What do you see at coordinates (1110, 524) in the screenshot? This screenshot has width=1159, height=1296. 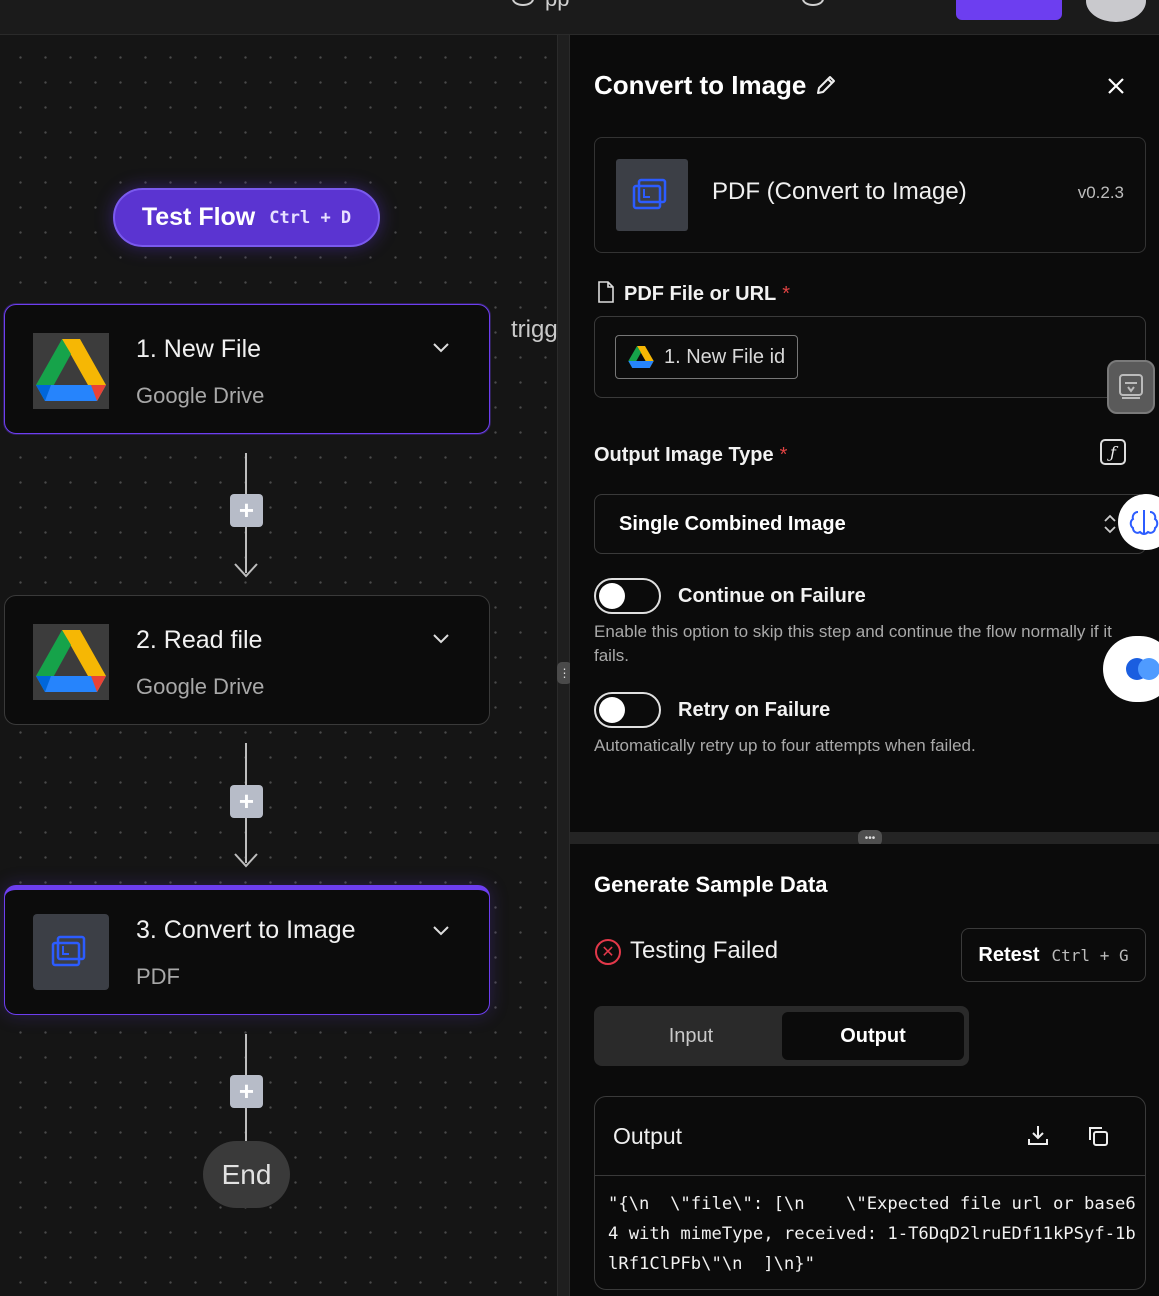 I see `select-arrows-icon` at bounding box center [1110, 524].